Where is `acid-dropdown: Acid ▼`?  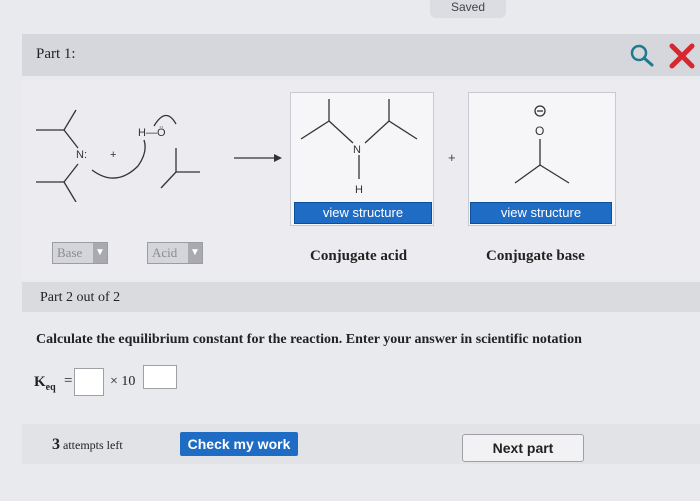 acid-dropdown: Acid ▼ is located at coordinates (175, 253).